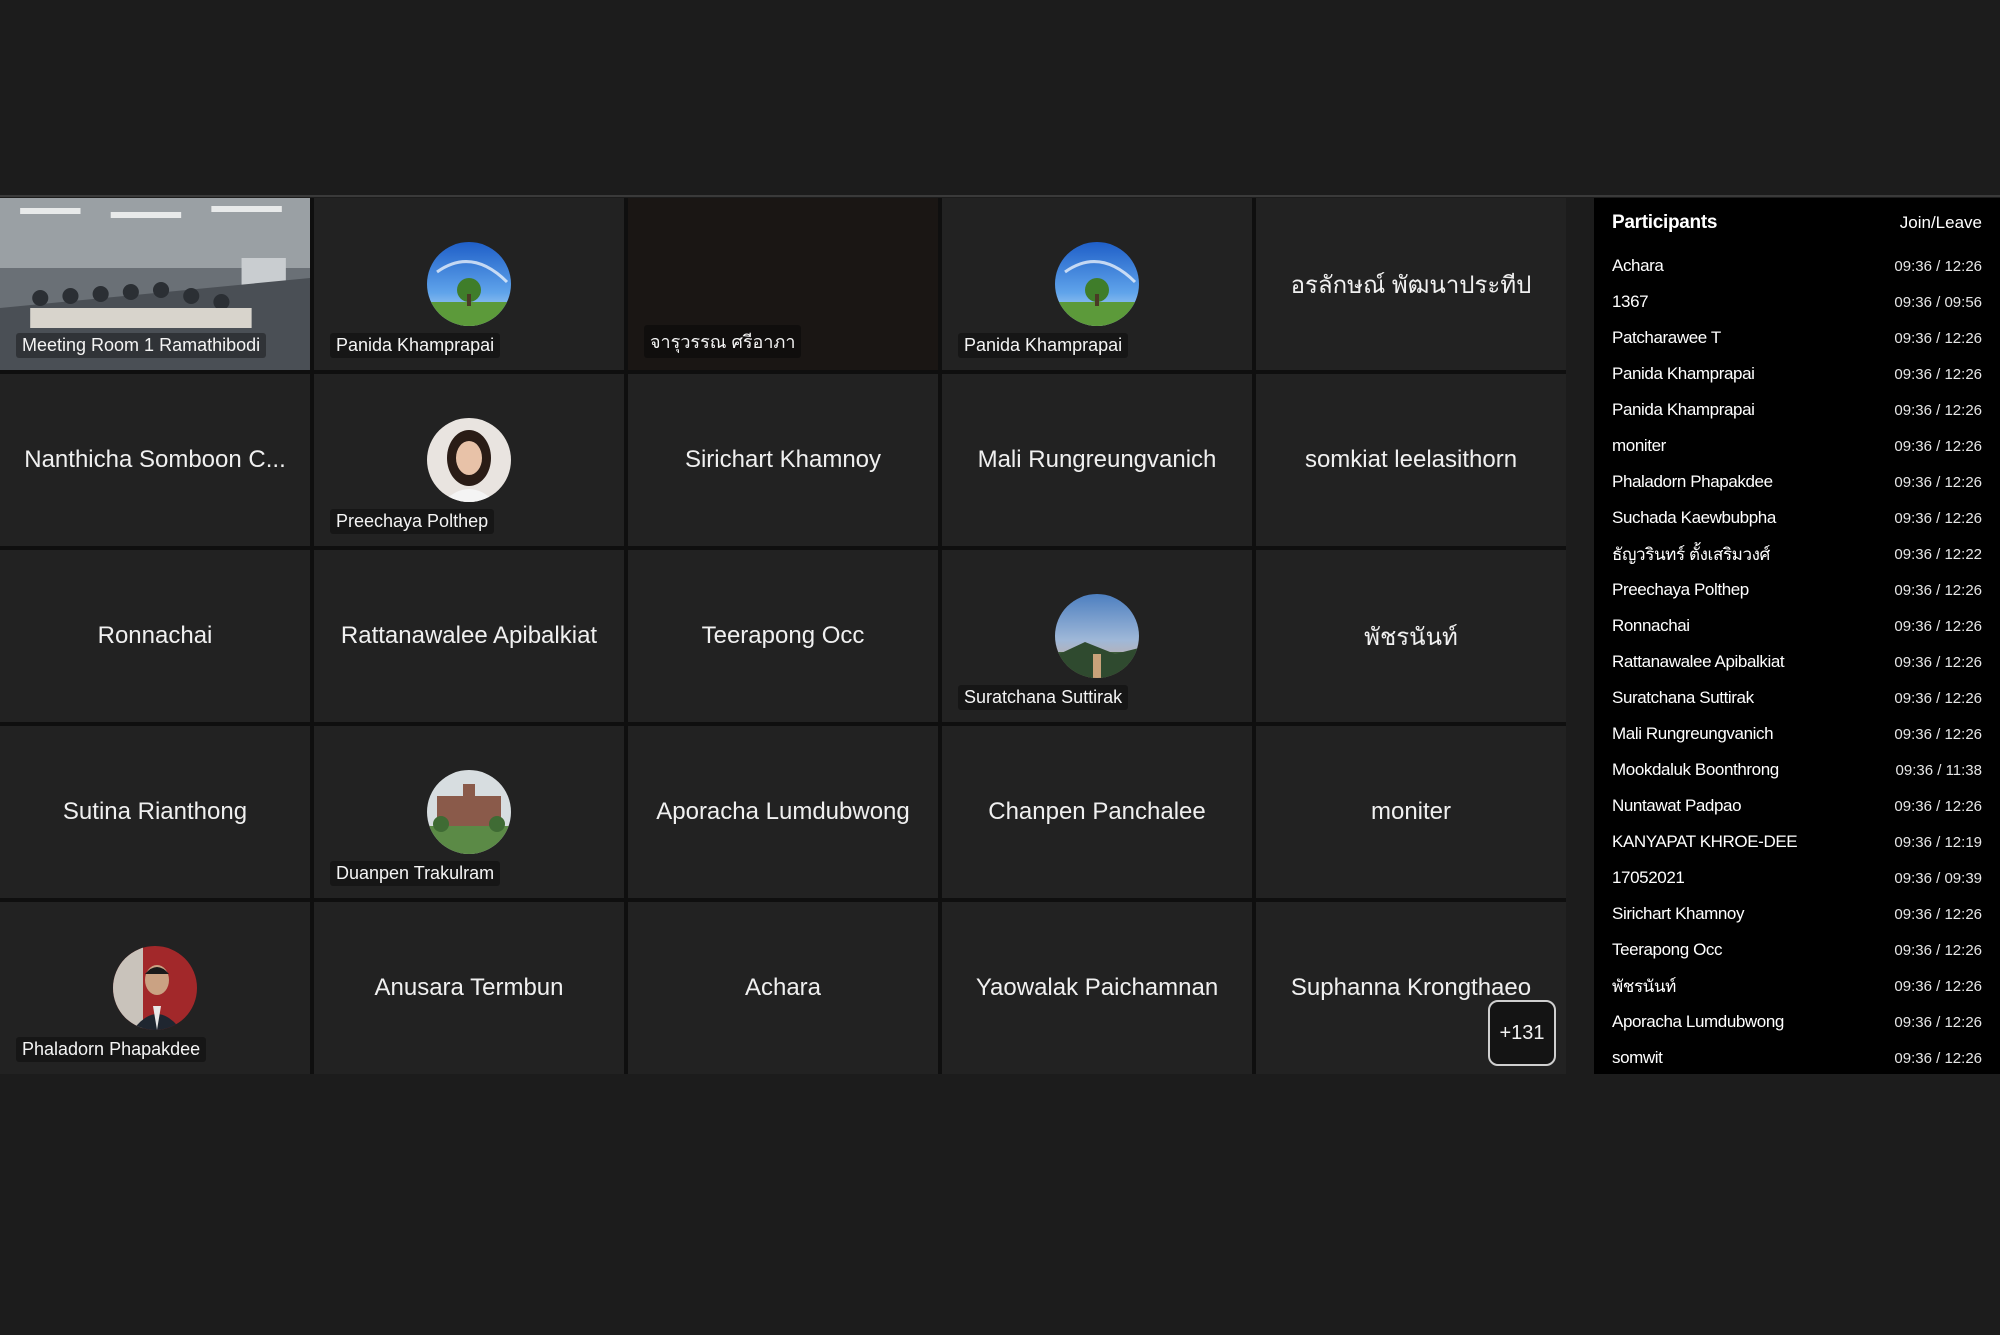  I want to click on participant-row-name: Phaladorn Phapakdee, so click(1692, 481).